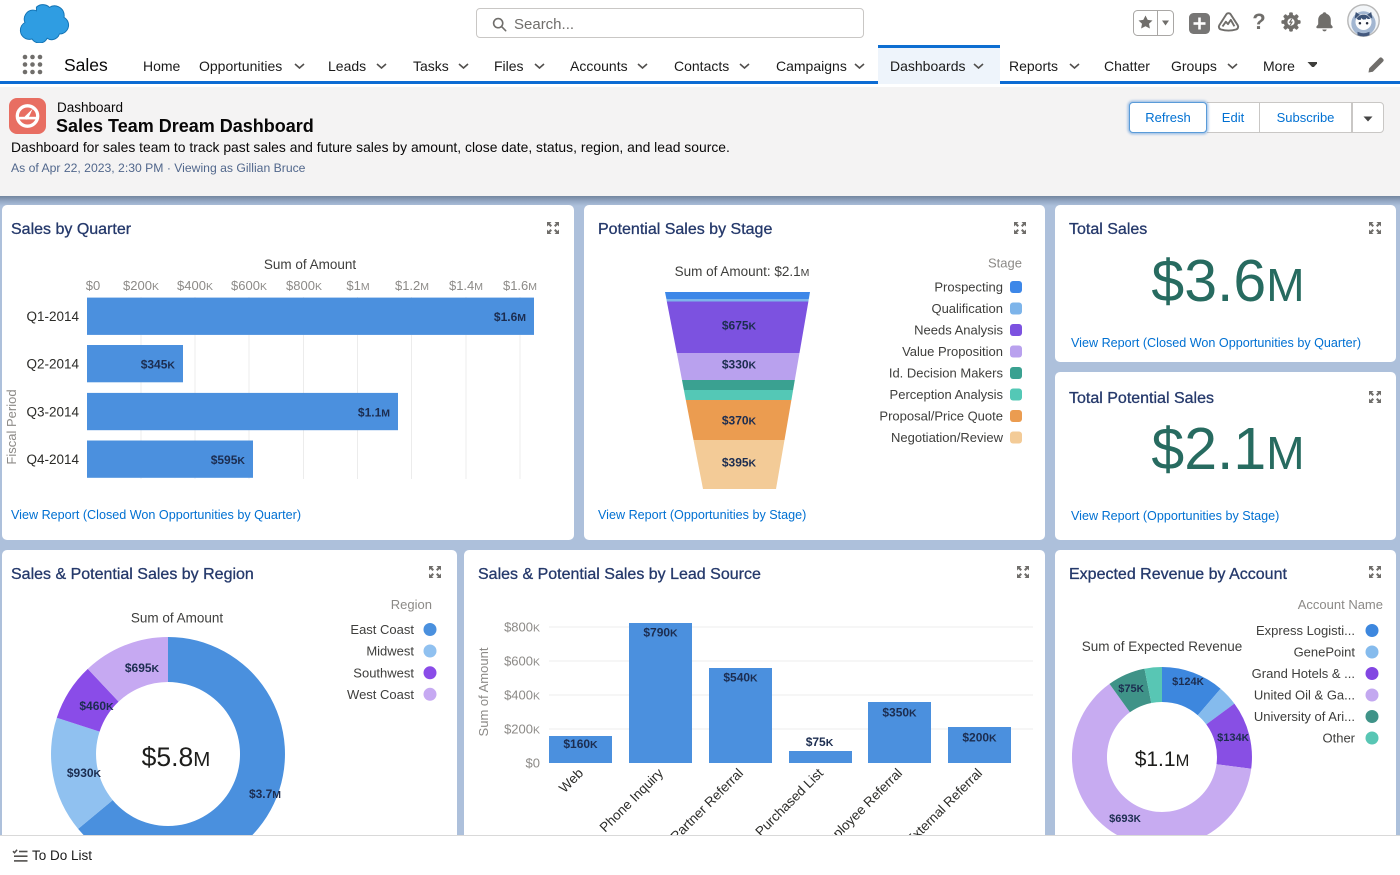 Image resolution: width=1400 pixels, height=875 pixels. I want to click on svg-text: Other, so click(1338, 738).